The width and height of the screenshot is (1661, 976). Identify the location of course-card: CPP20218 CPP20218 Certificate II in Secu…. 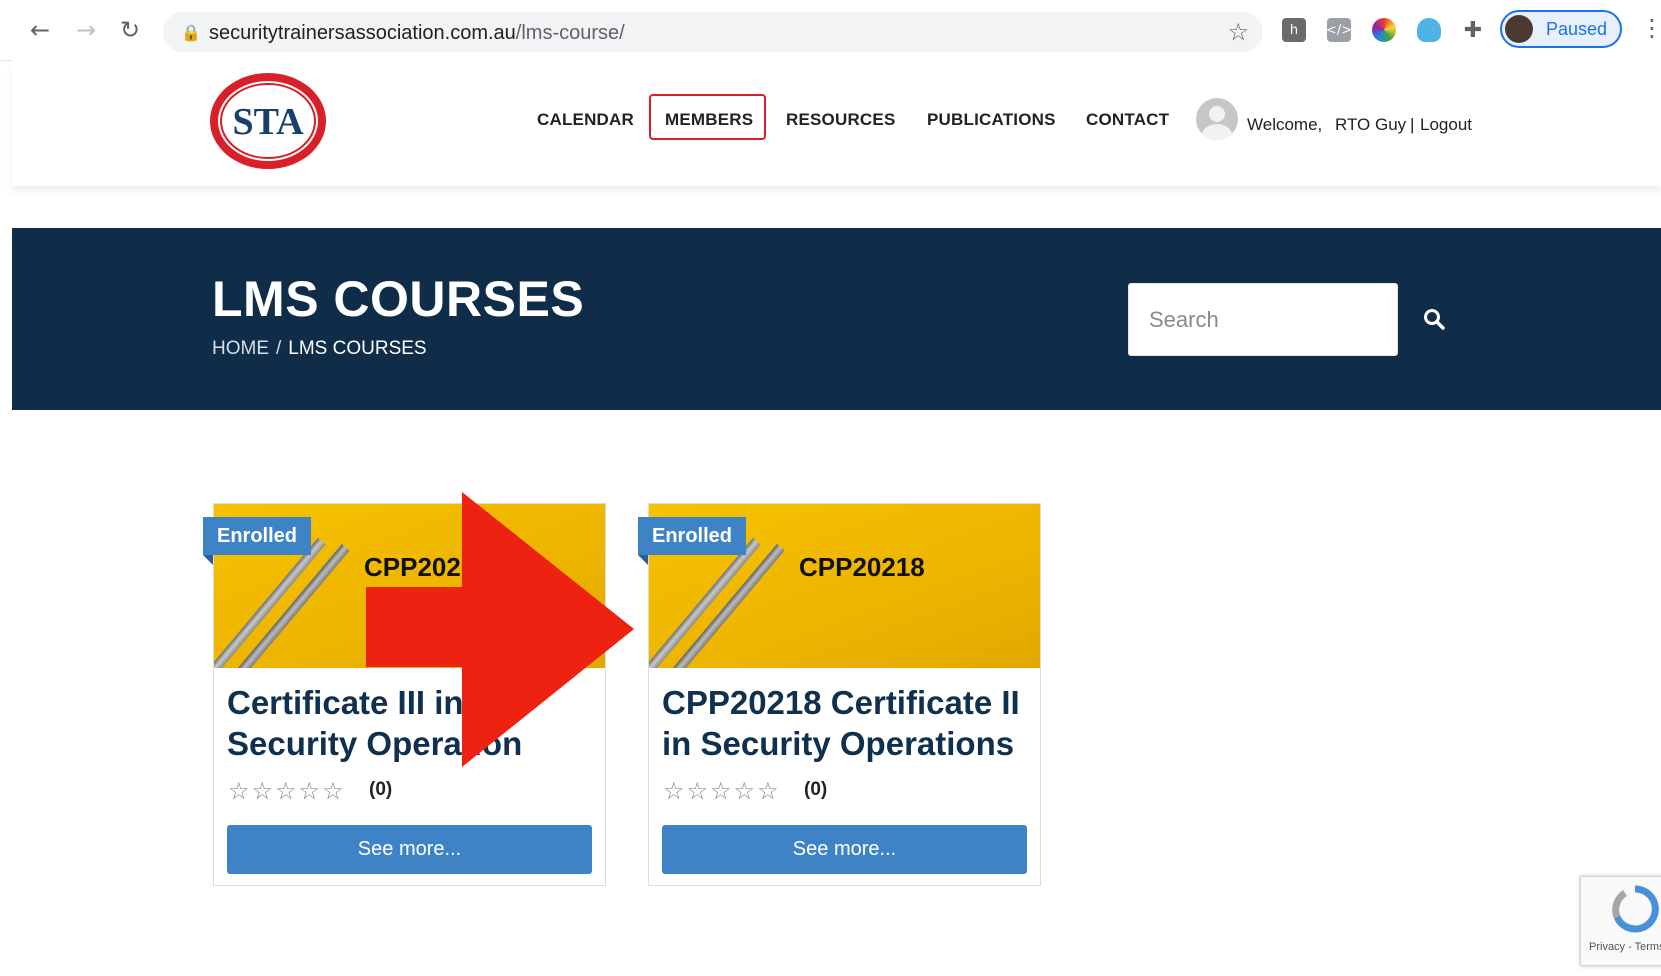
(844, 694).